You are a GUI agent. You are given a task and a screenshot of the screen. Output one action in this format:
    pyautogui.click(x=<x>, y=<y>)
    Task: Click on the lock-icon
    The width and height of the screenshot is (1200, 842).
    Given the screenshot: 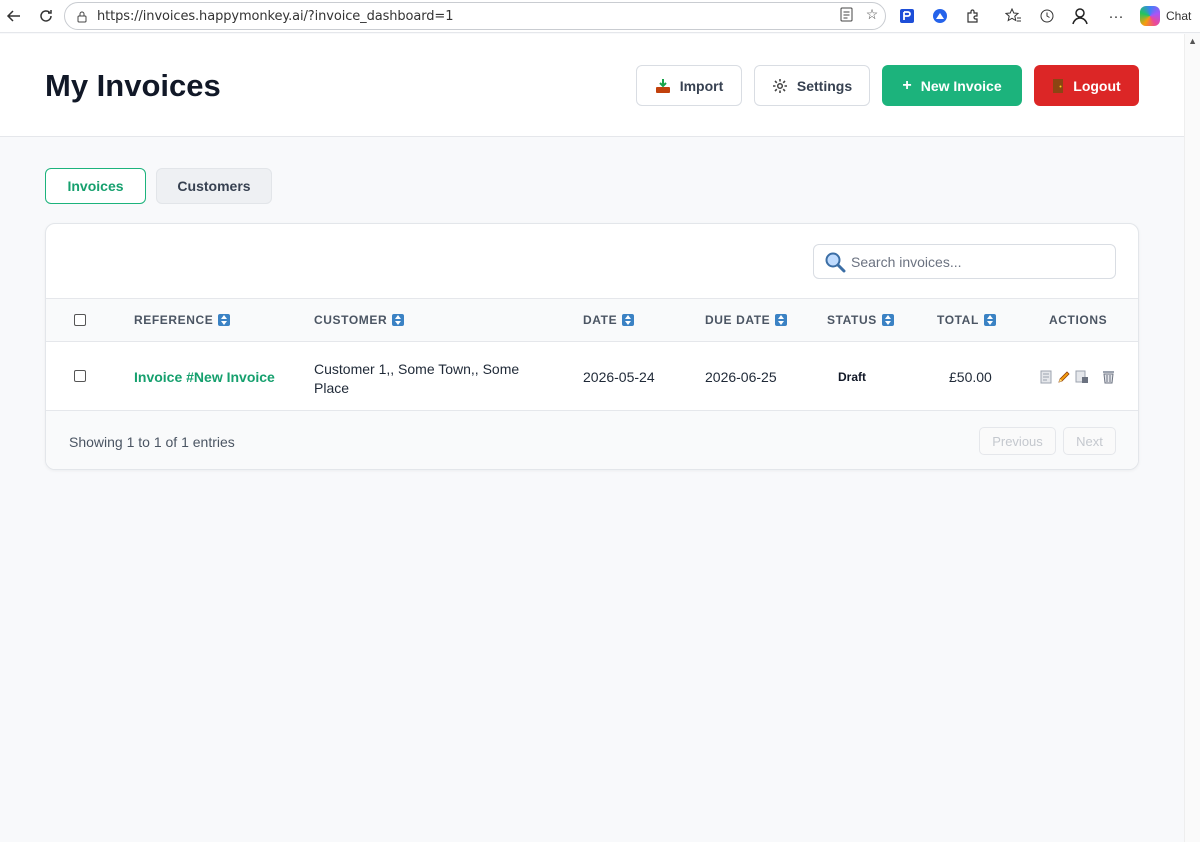 What is the action you would take?
    pyautogui.click(x=82, y=16)
    